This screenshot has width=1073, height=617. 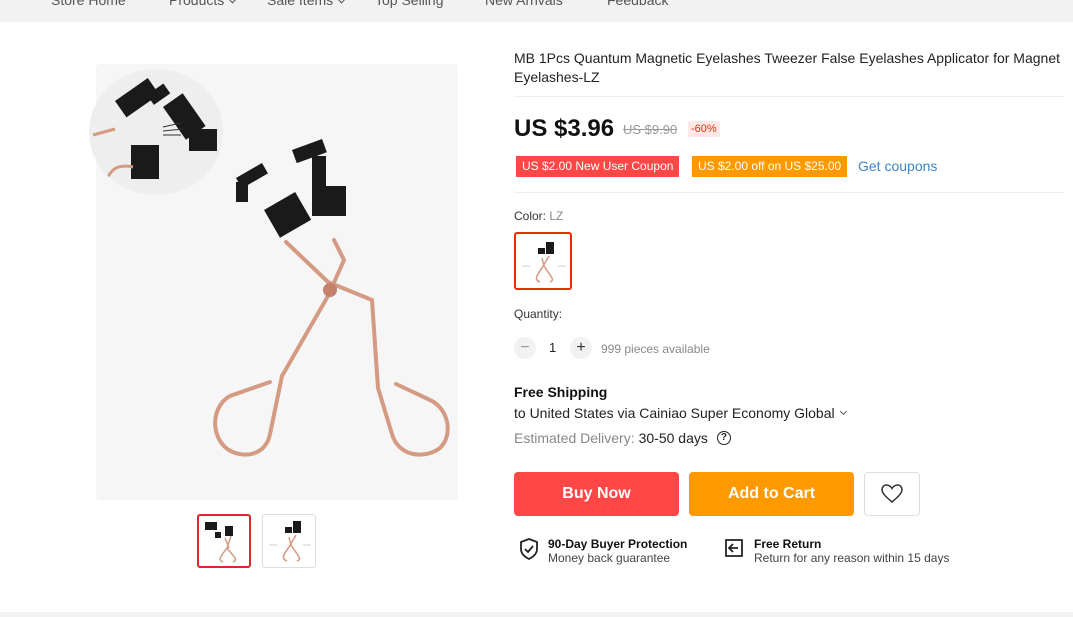 What do you see at coordinates (704, 129) in the screenshot?
I see `discount-badge: -60%` at bounding box center [704, 129].